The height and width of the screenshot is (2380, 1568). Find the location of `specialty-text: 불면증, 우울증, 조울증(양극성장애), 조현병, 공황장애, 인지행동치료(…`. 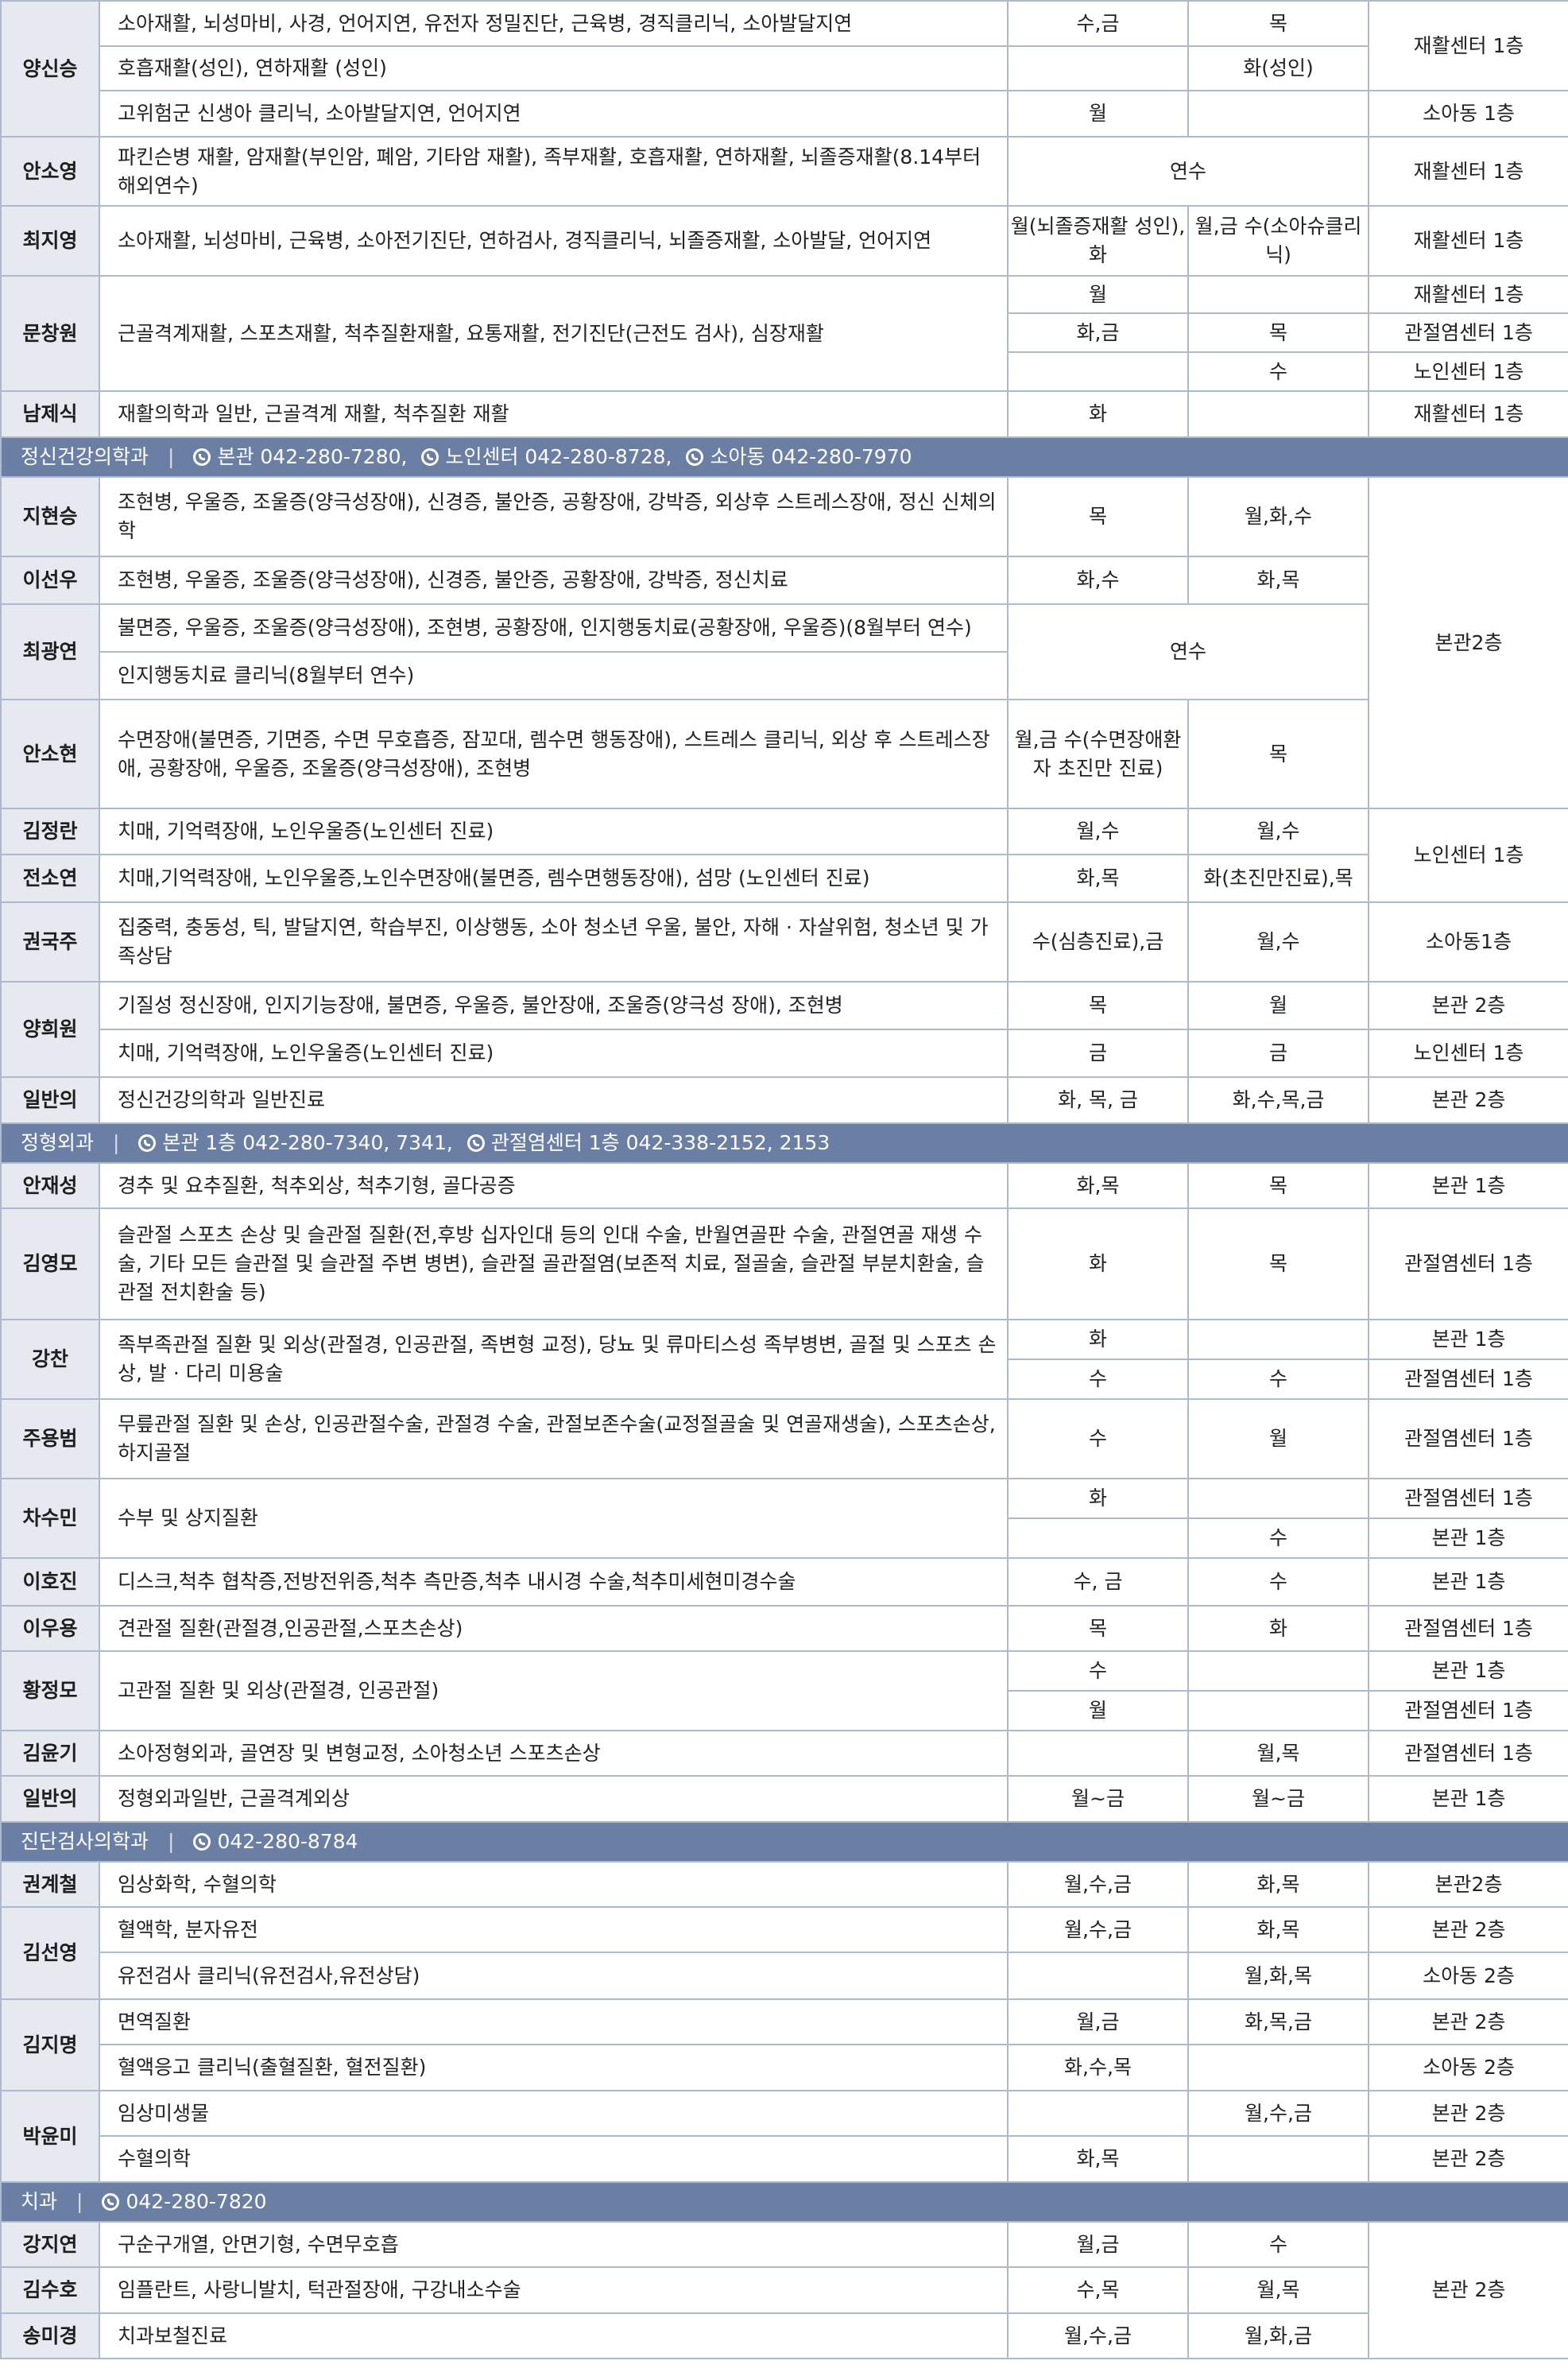

specialty-text: 불면증, 우울증, 조울증(양극성장애), 조현병, 공황장애, 인지행동치료(… is located at coordinates (554, 628).